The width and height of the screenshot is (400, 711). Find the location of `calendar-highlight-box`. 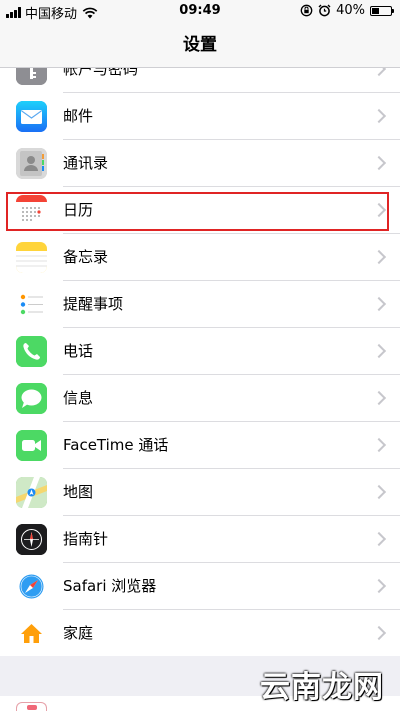

calendar-highlight-box is located at coordinates (197, 211).